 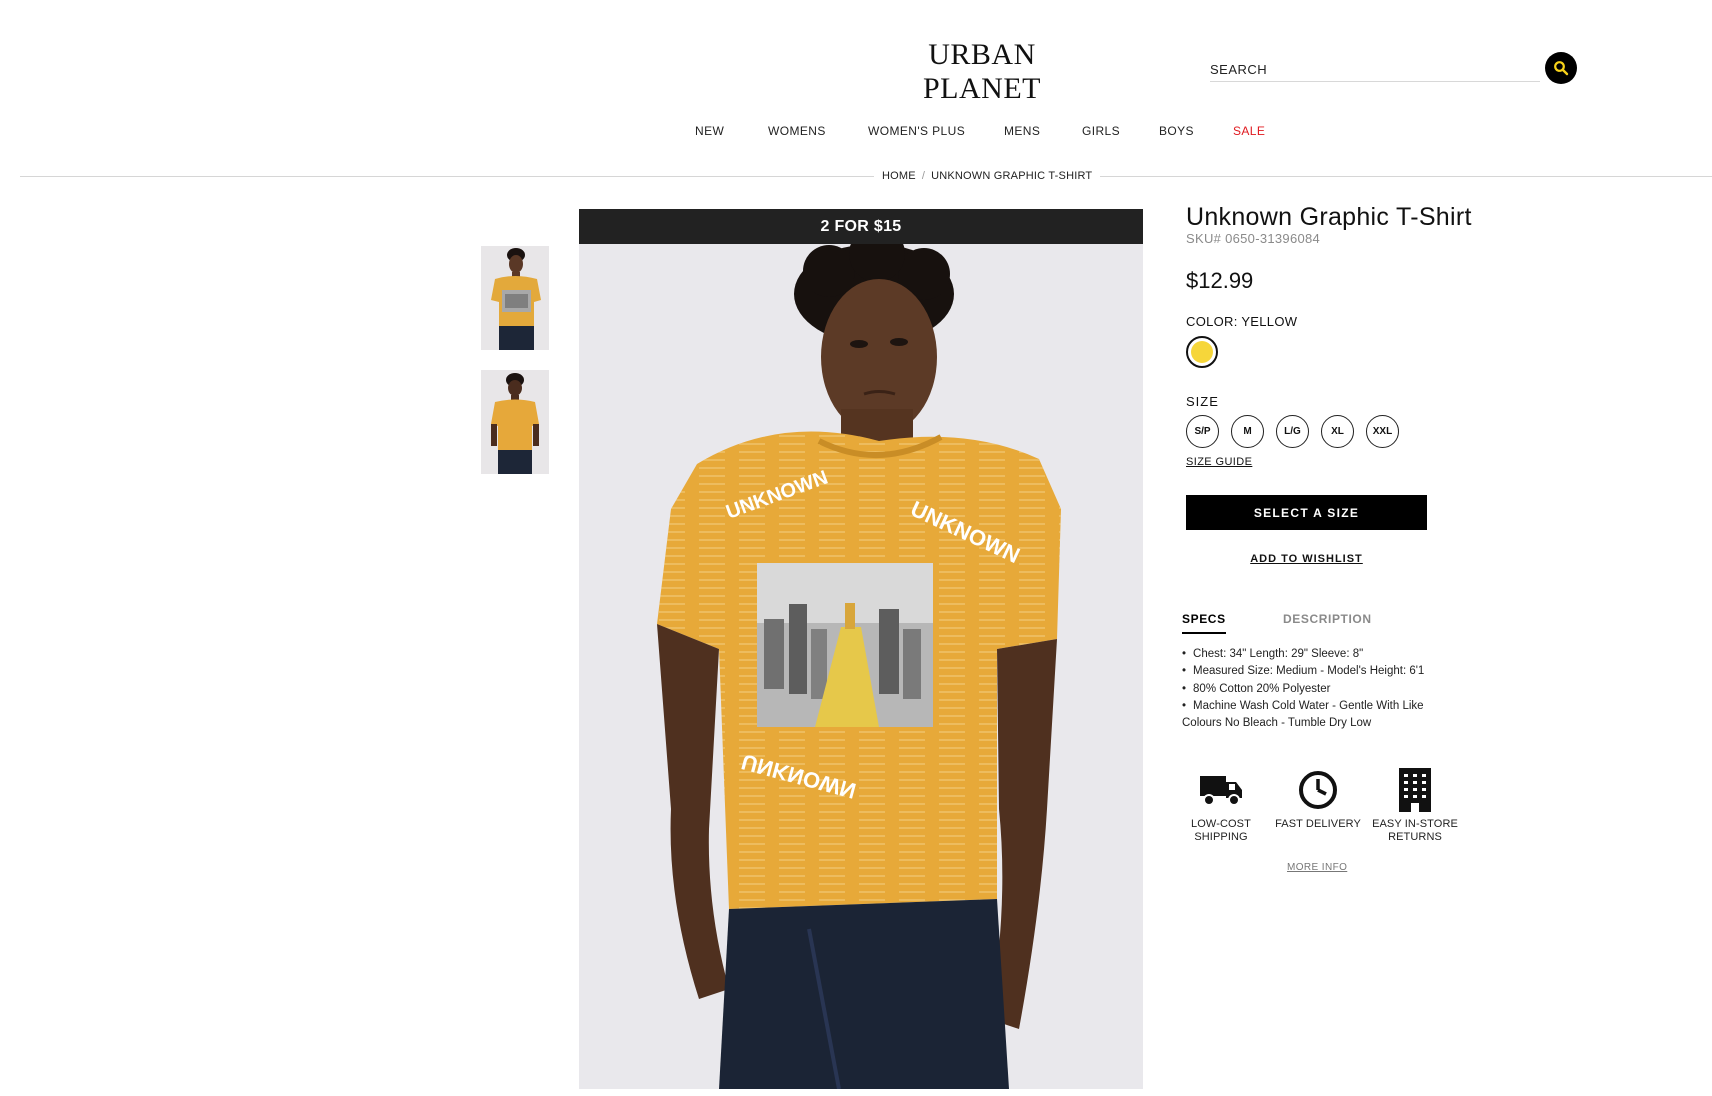 What do you see at coordinates (866, 176) in the screenshot?
I see `header-divider` at bounding box center [866, 176].